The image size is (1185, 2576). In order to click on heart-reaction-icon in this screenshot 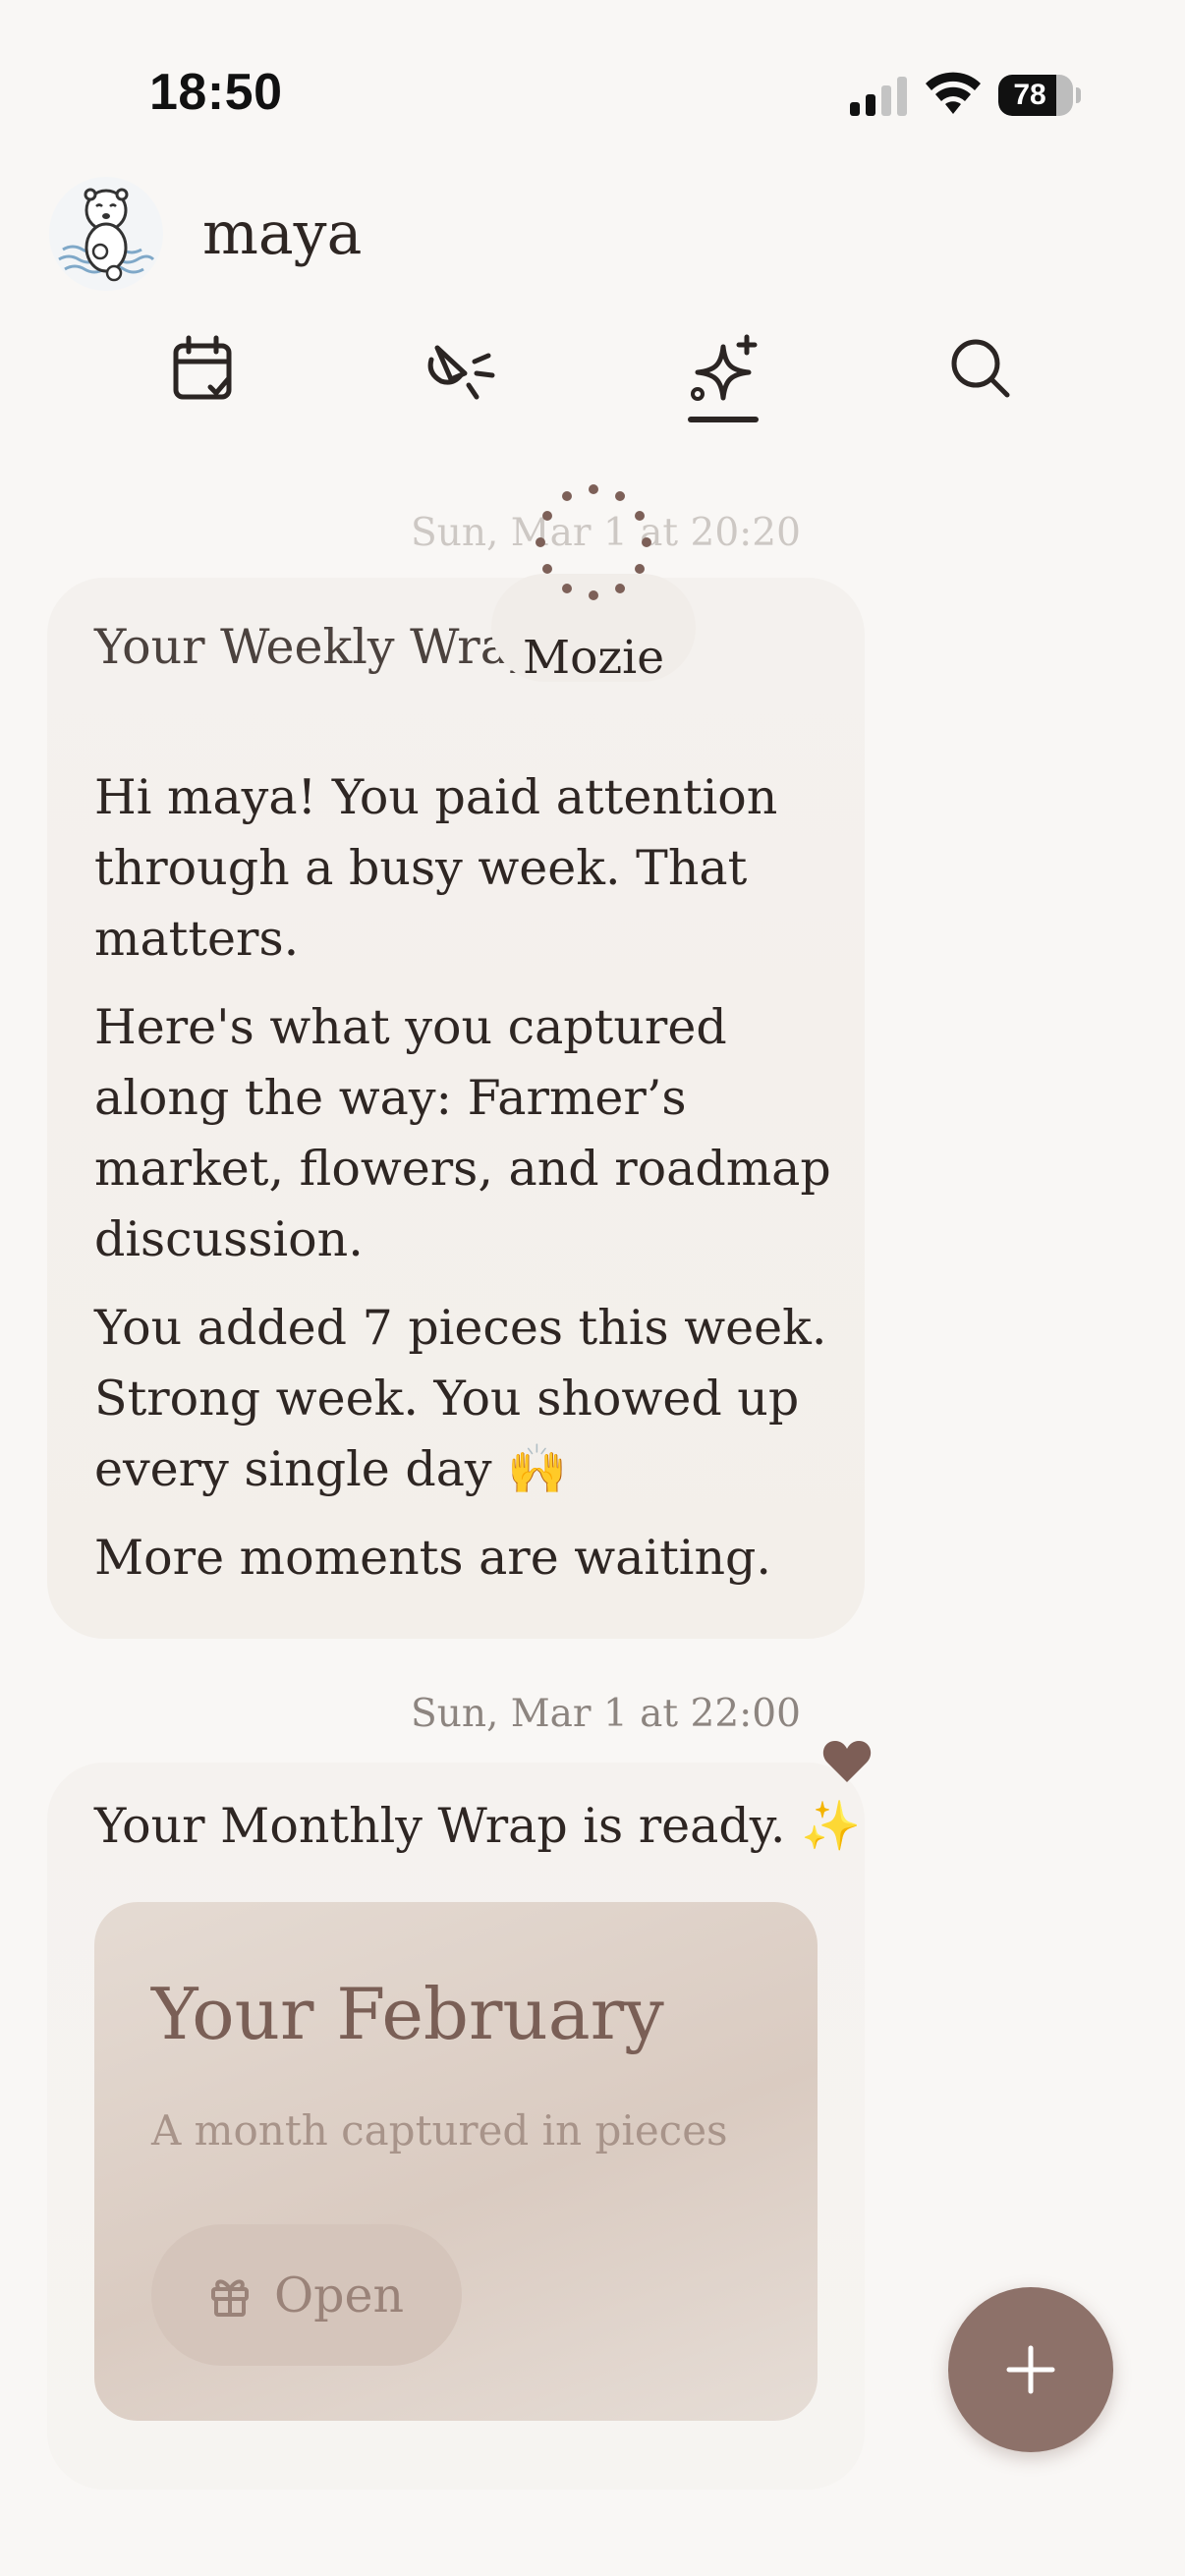, I will do `click(847, 1760)`.